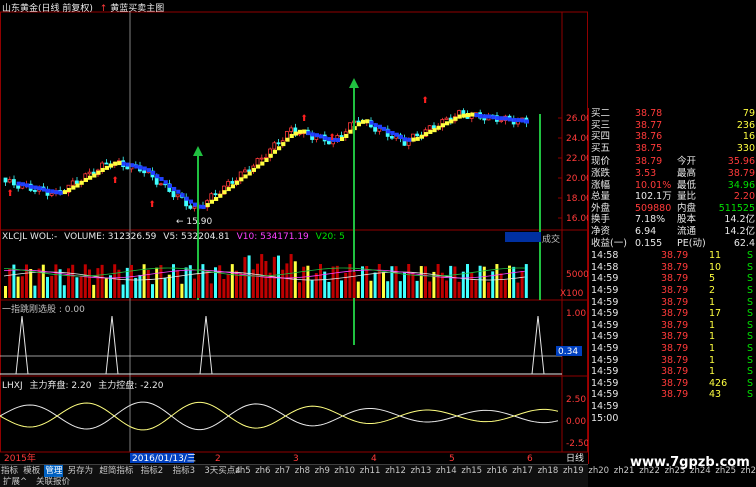 The image size is (756, 487). What do you see at coordinates (242, 471) in the screenshot?
I see `tab-zh5: zh5` at bounding box center [242, 471].